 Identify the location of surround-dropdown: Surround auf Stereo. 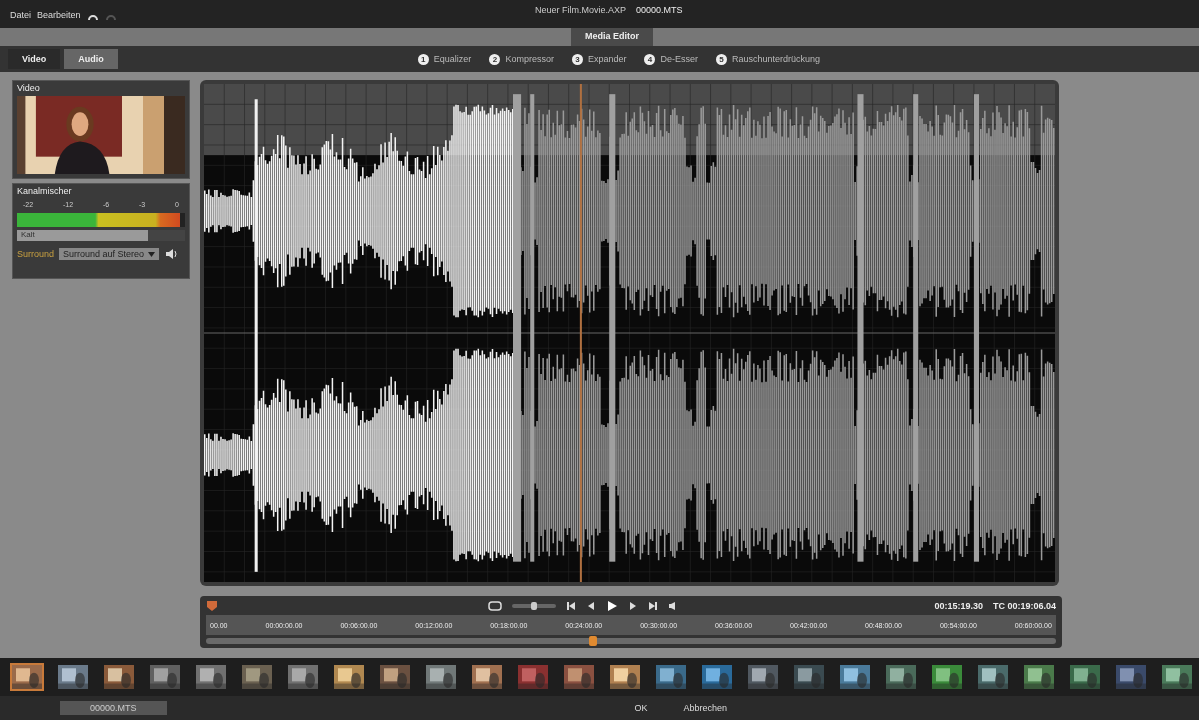
(109, 254).